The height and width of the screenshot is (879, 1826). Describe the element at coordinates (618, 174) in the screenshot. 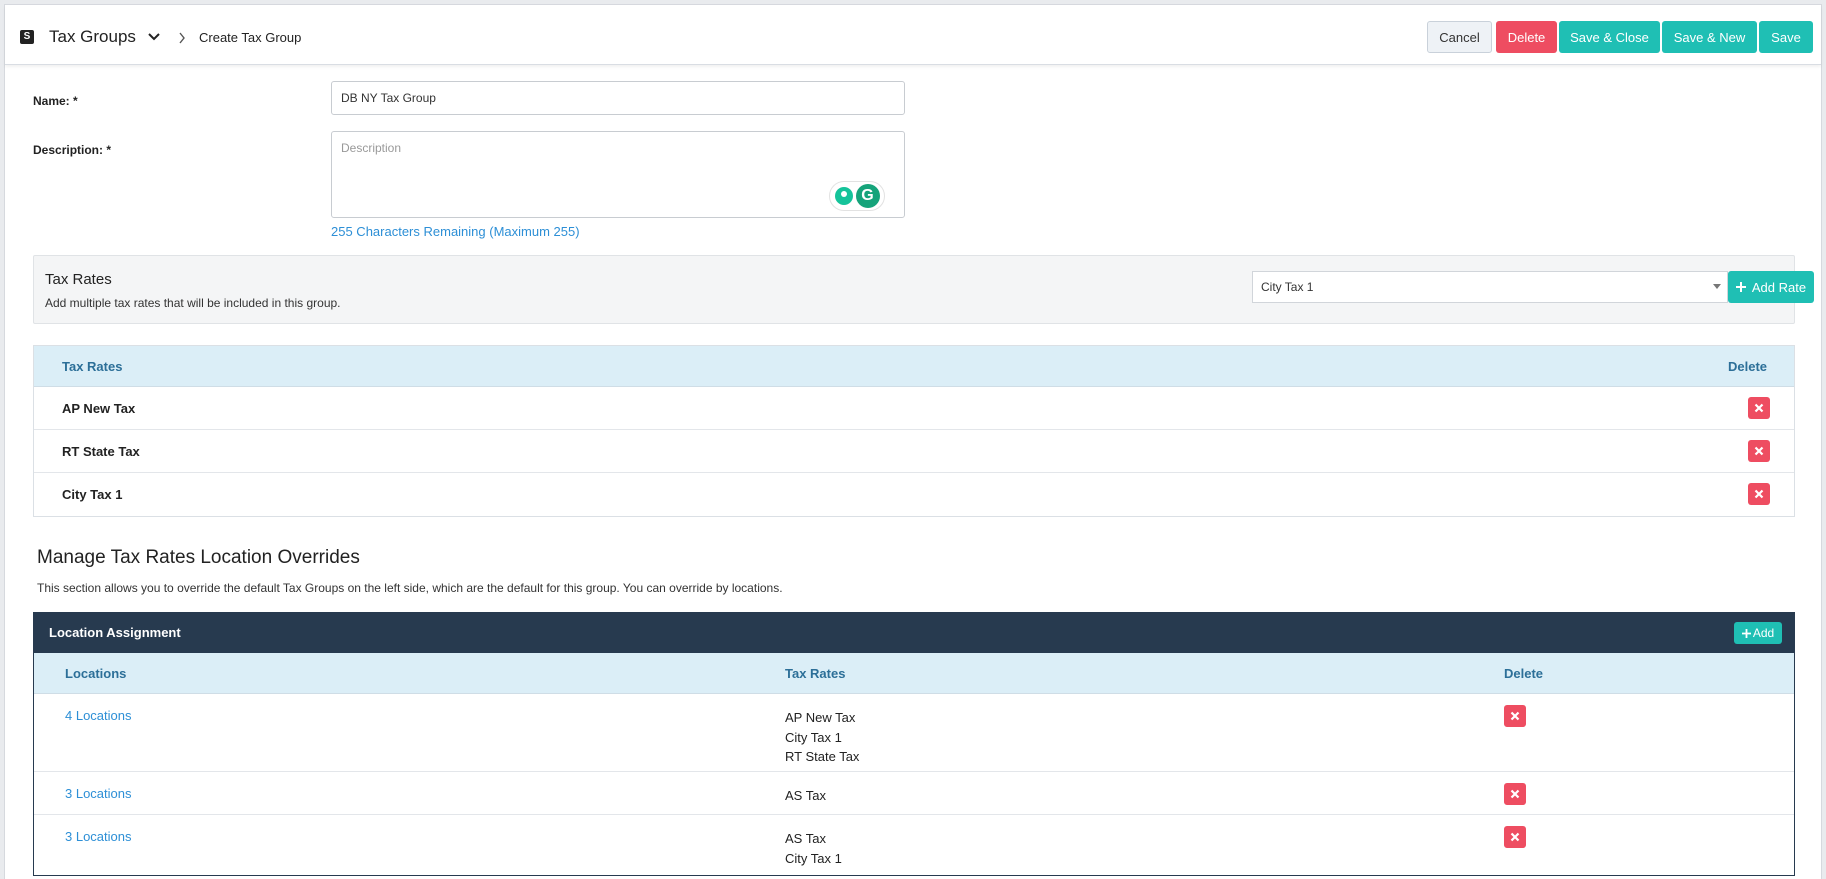

I see `description-textarea: Description` at that location.